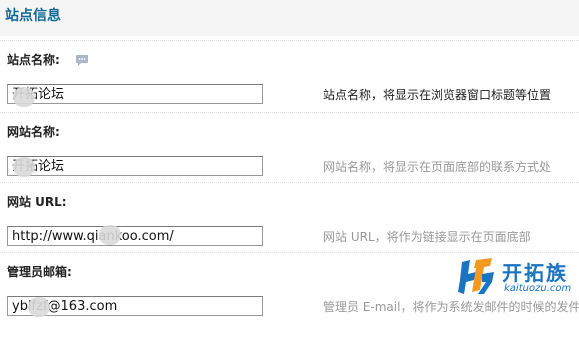 The height and width of the screenshot is (337, 579). What do you see at coordinates (33, 60) in the screenshot?
I see `site-name-label: 站点名称:` at bounding box center [33, 60].